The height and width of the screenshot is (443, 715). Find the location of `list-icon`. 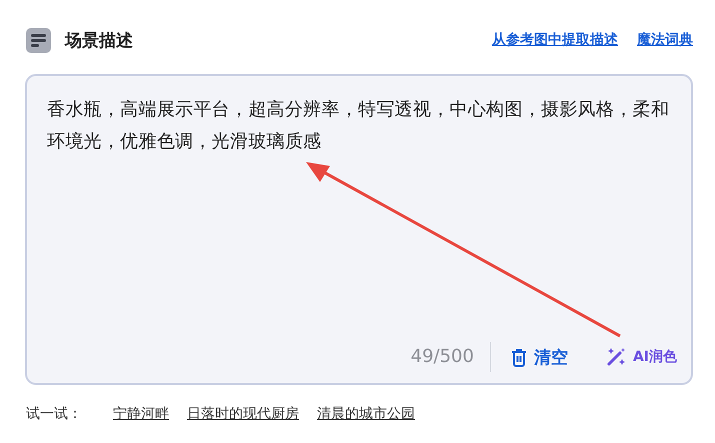

list-icon is located at coordinates (38, 40).